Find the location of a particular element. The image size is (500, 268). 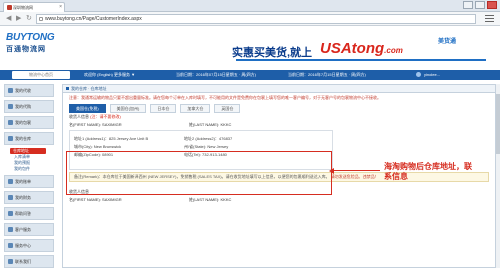

sidebar-item-contact: 联系我们 is located at coordinates (29, 261).